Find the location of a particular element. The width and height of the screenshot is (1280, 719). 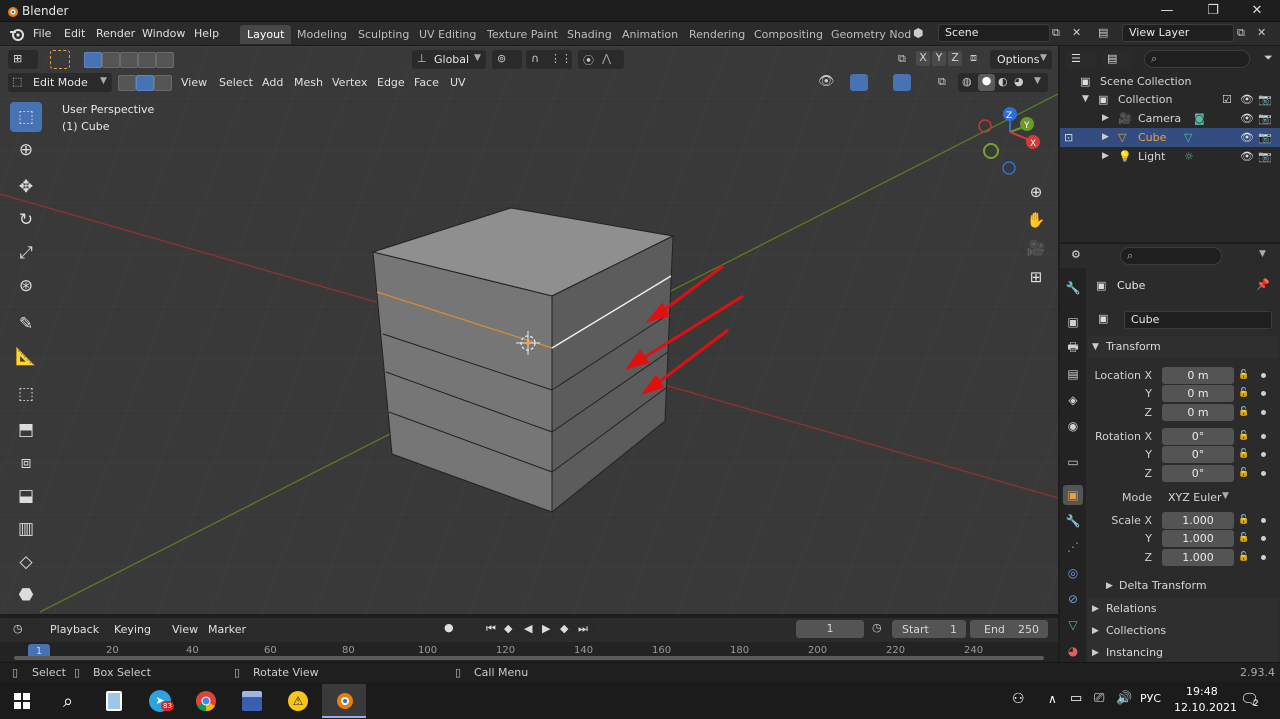

modifier-tab-icon: 🔧 is located at coordinates (1073, 521).